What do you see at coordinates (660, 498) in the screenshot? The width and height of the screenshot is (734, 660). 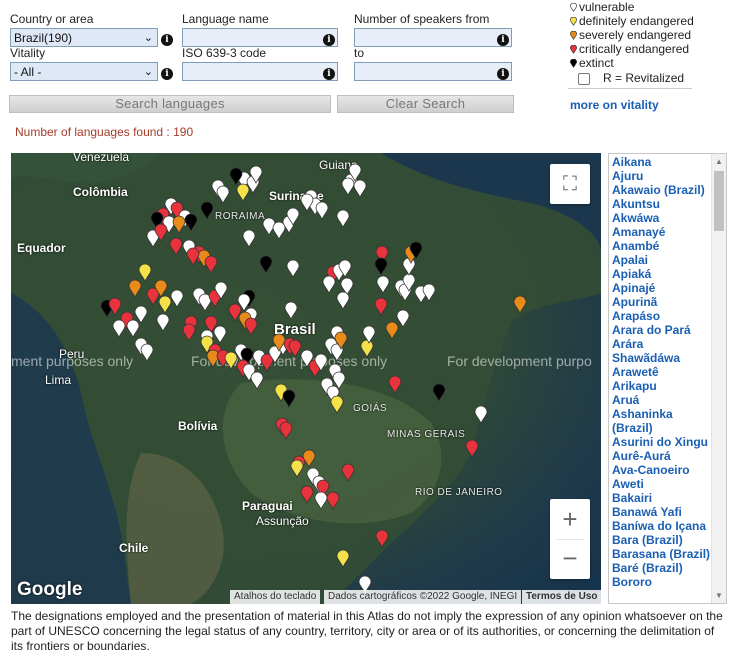 I see `language-list-item: Bakairi` at bounding box center [660, 498].